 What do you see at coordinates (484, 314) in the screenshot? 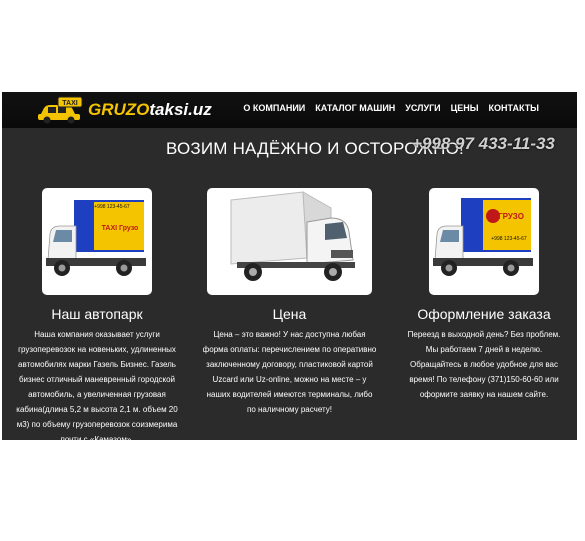
I see `card-title: Оформление заказа` at bounding box center [484, 314].